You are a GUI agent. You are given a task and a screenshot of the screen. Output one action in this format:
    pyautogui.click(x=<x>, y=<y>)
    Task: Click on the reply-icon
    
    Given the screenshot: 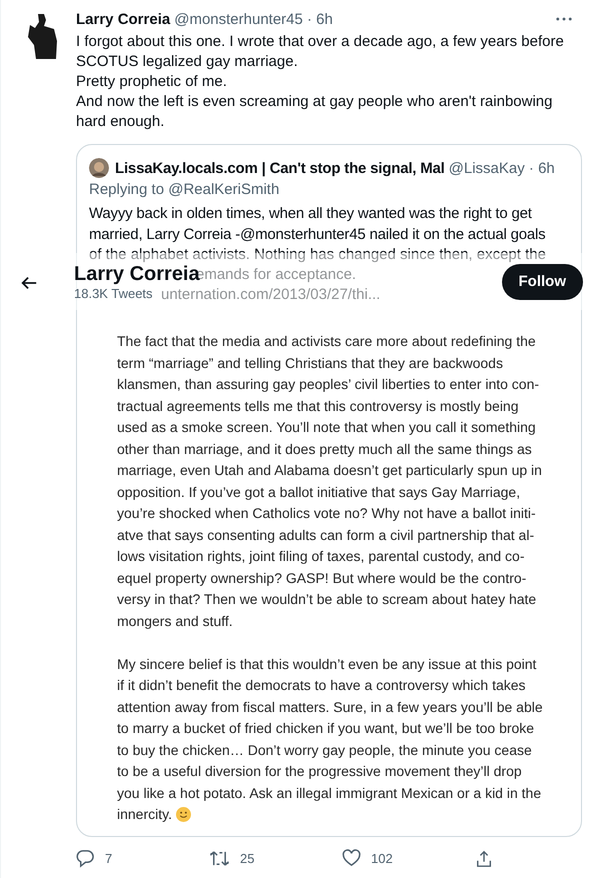 What is the action you would take?
    pyautogui.click(x=85, y=858)
    